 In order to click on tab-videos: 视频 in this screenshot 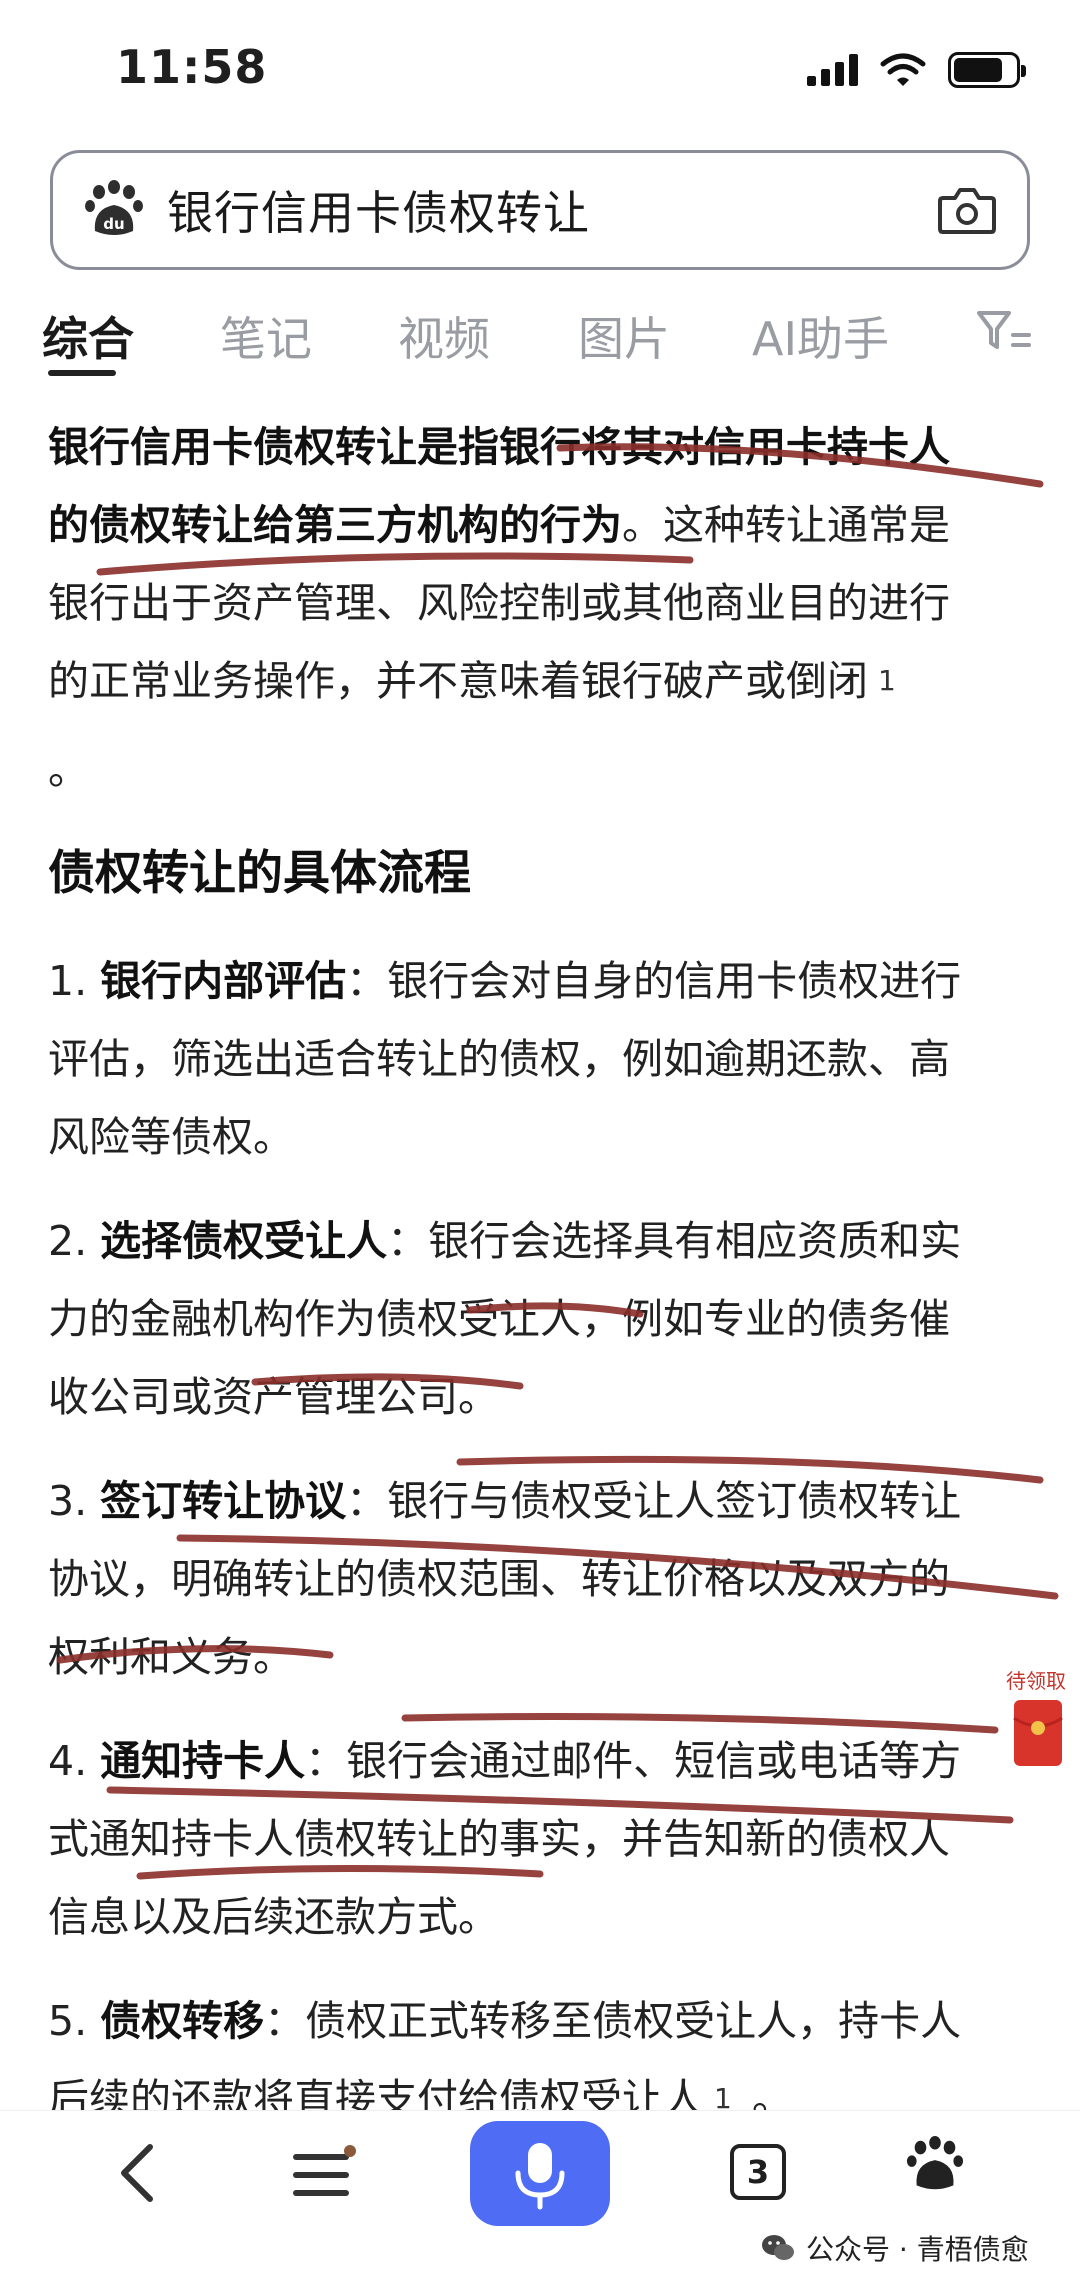, I will do `click(444, 336)`.